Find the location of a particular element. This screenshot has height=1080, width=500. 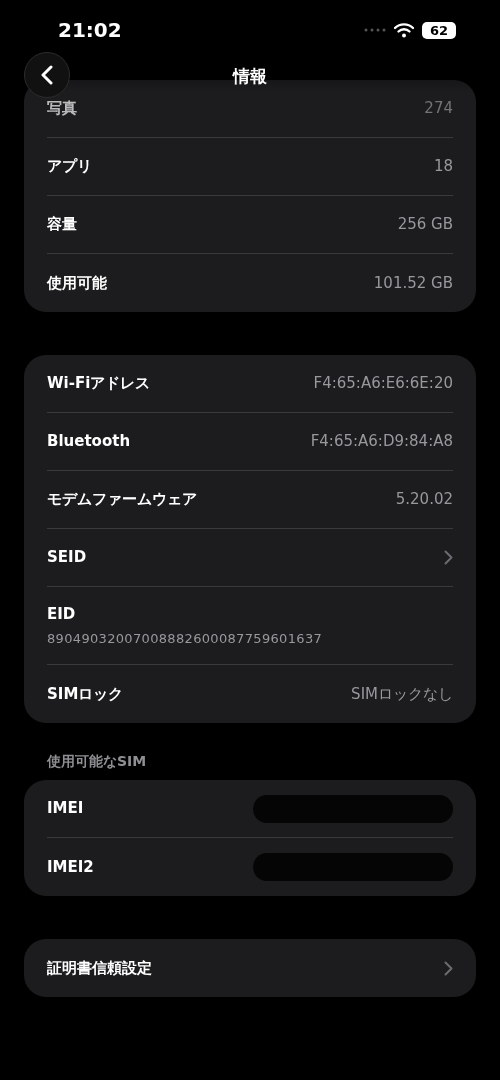

row-value: 256 GB is located at coordinates (425, 225).